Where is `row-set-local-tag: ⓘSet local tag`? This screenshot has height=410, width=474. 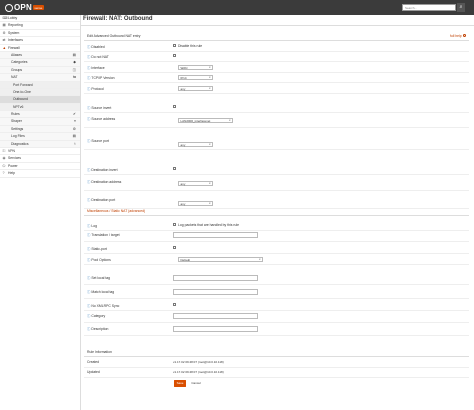
row-set-local-tag: ⓘSet local tag is located at coordinates (276, 279).